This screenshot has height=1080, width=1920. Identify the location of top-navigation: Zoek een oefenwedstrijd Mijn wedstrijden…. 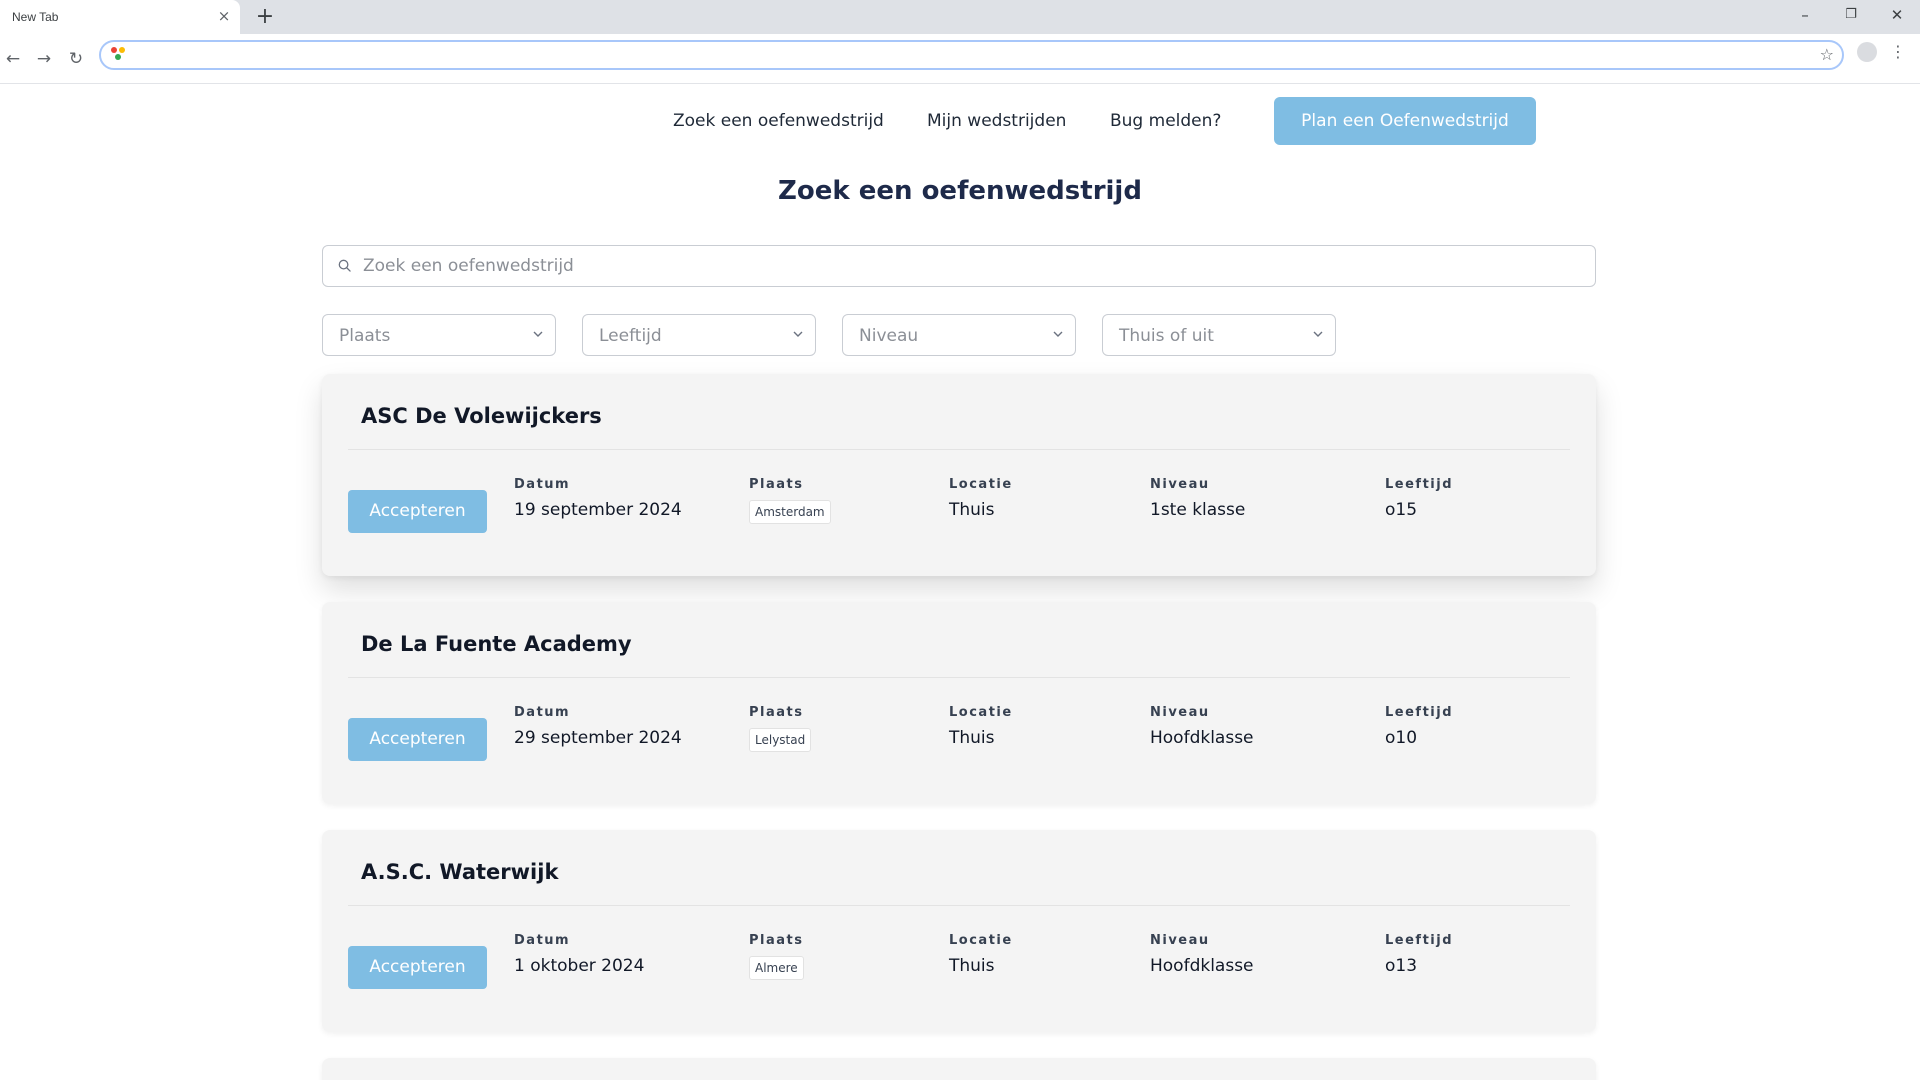
(960, 121).